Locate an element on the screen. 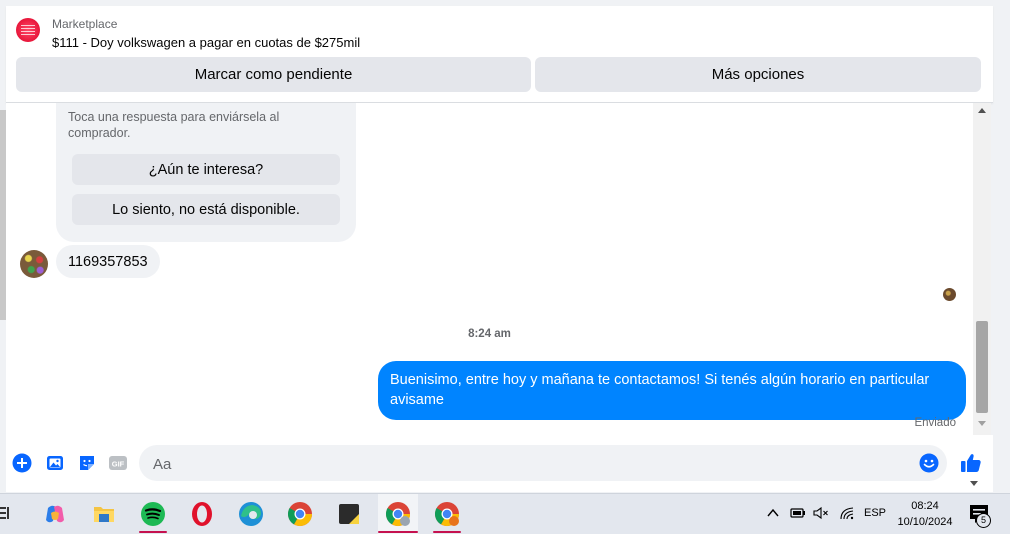 Image resolution: width=1010 pixels, height=534 pixels. chrome-profile-2-app is located at coordinates (447, 514).